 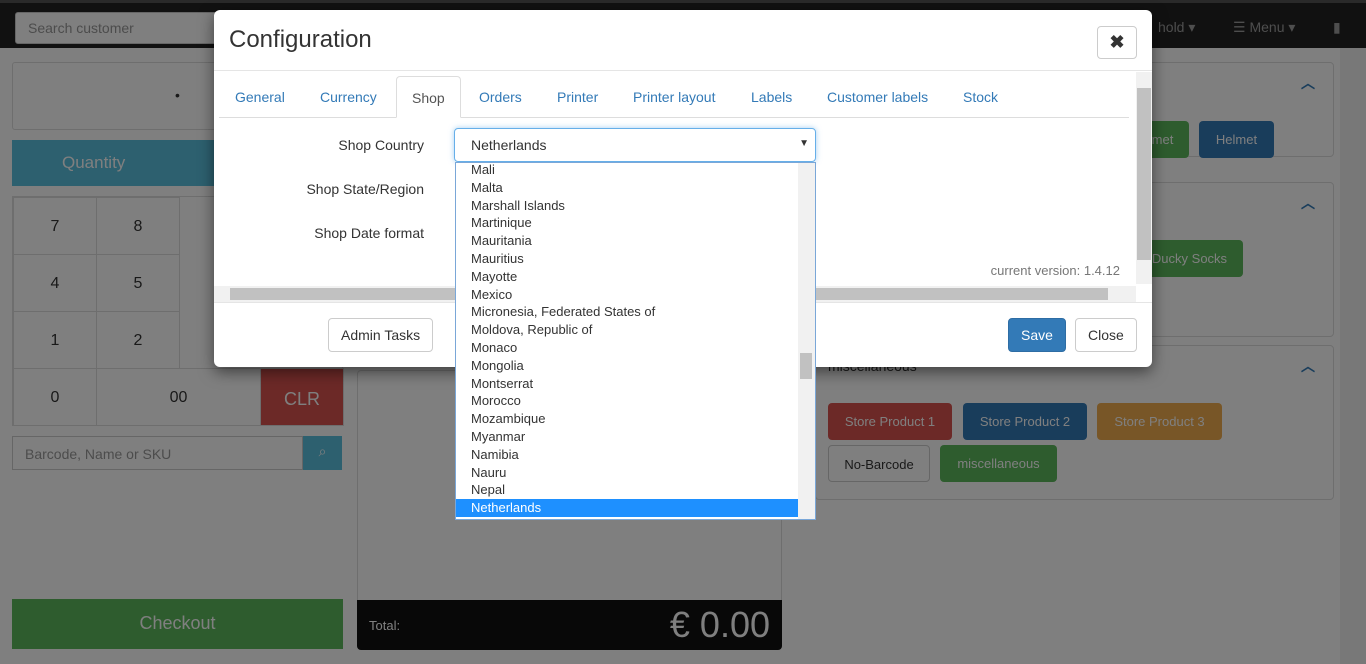 I want to click on admin-tasks-button: Admin Tasks, so click(x=381, y=335).